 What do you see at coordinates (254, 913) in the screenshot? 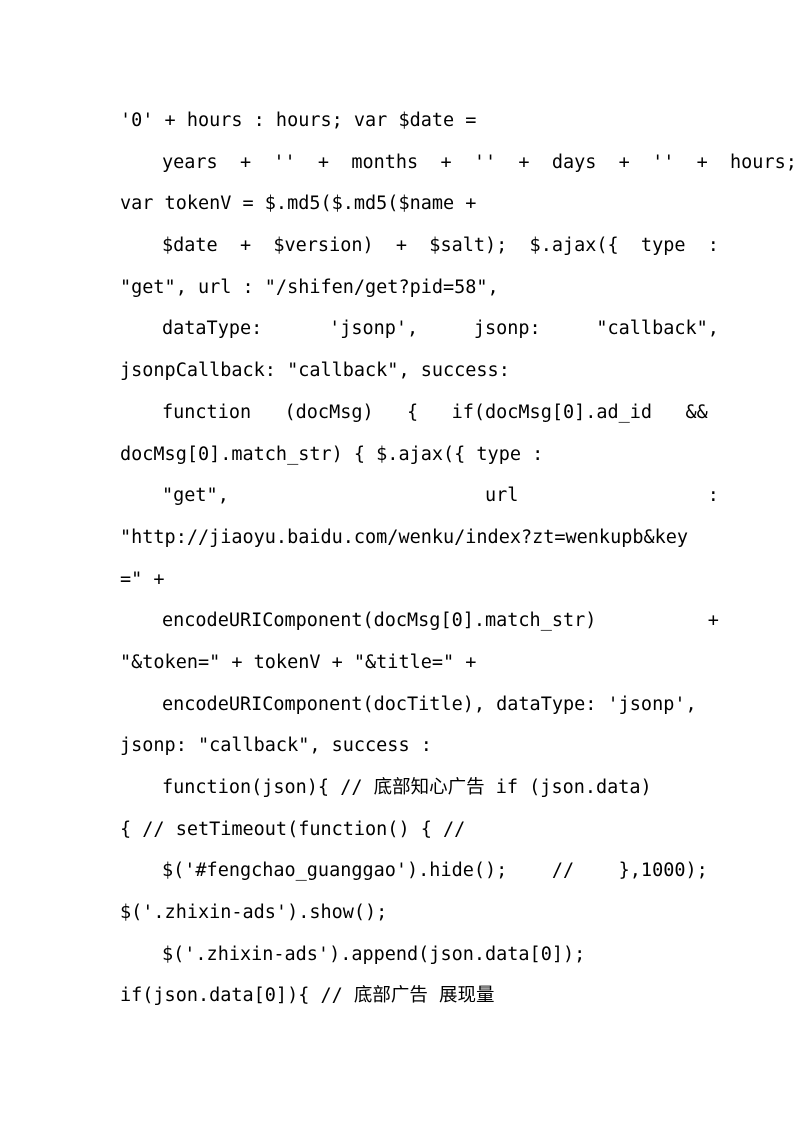
I see `code-line: $('.zhixin-ads').show();` at bounding box center [254, 913].